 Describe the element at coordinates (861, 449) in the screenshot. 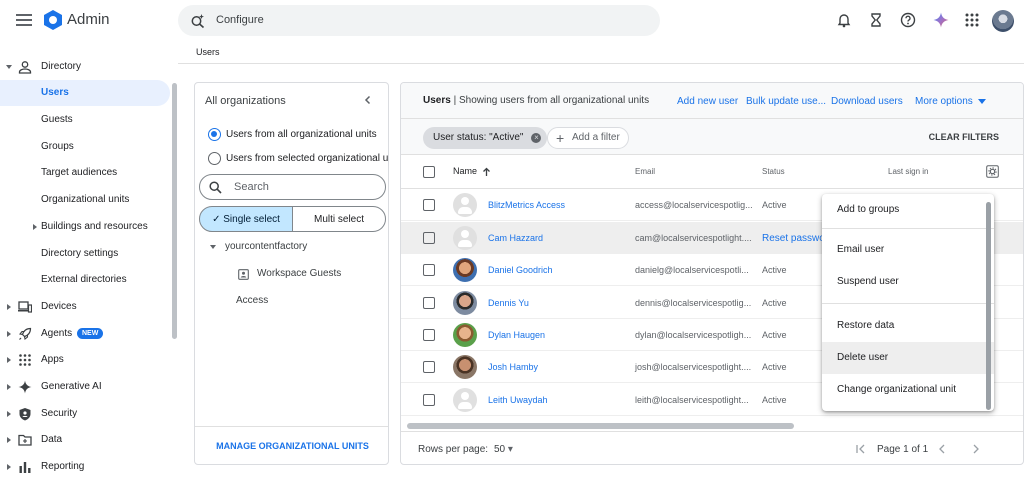

I see `first-page-icon` at that location.